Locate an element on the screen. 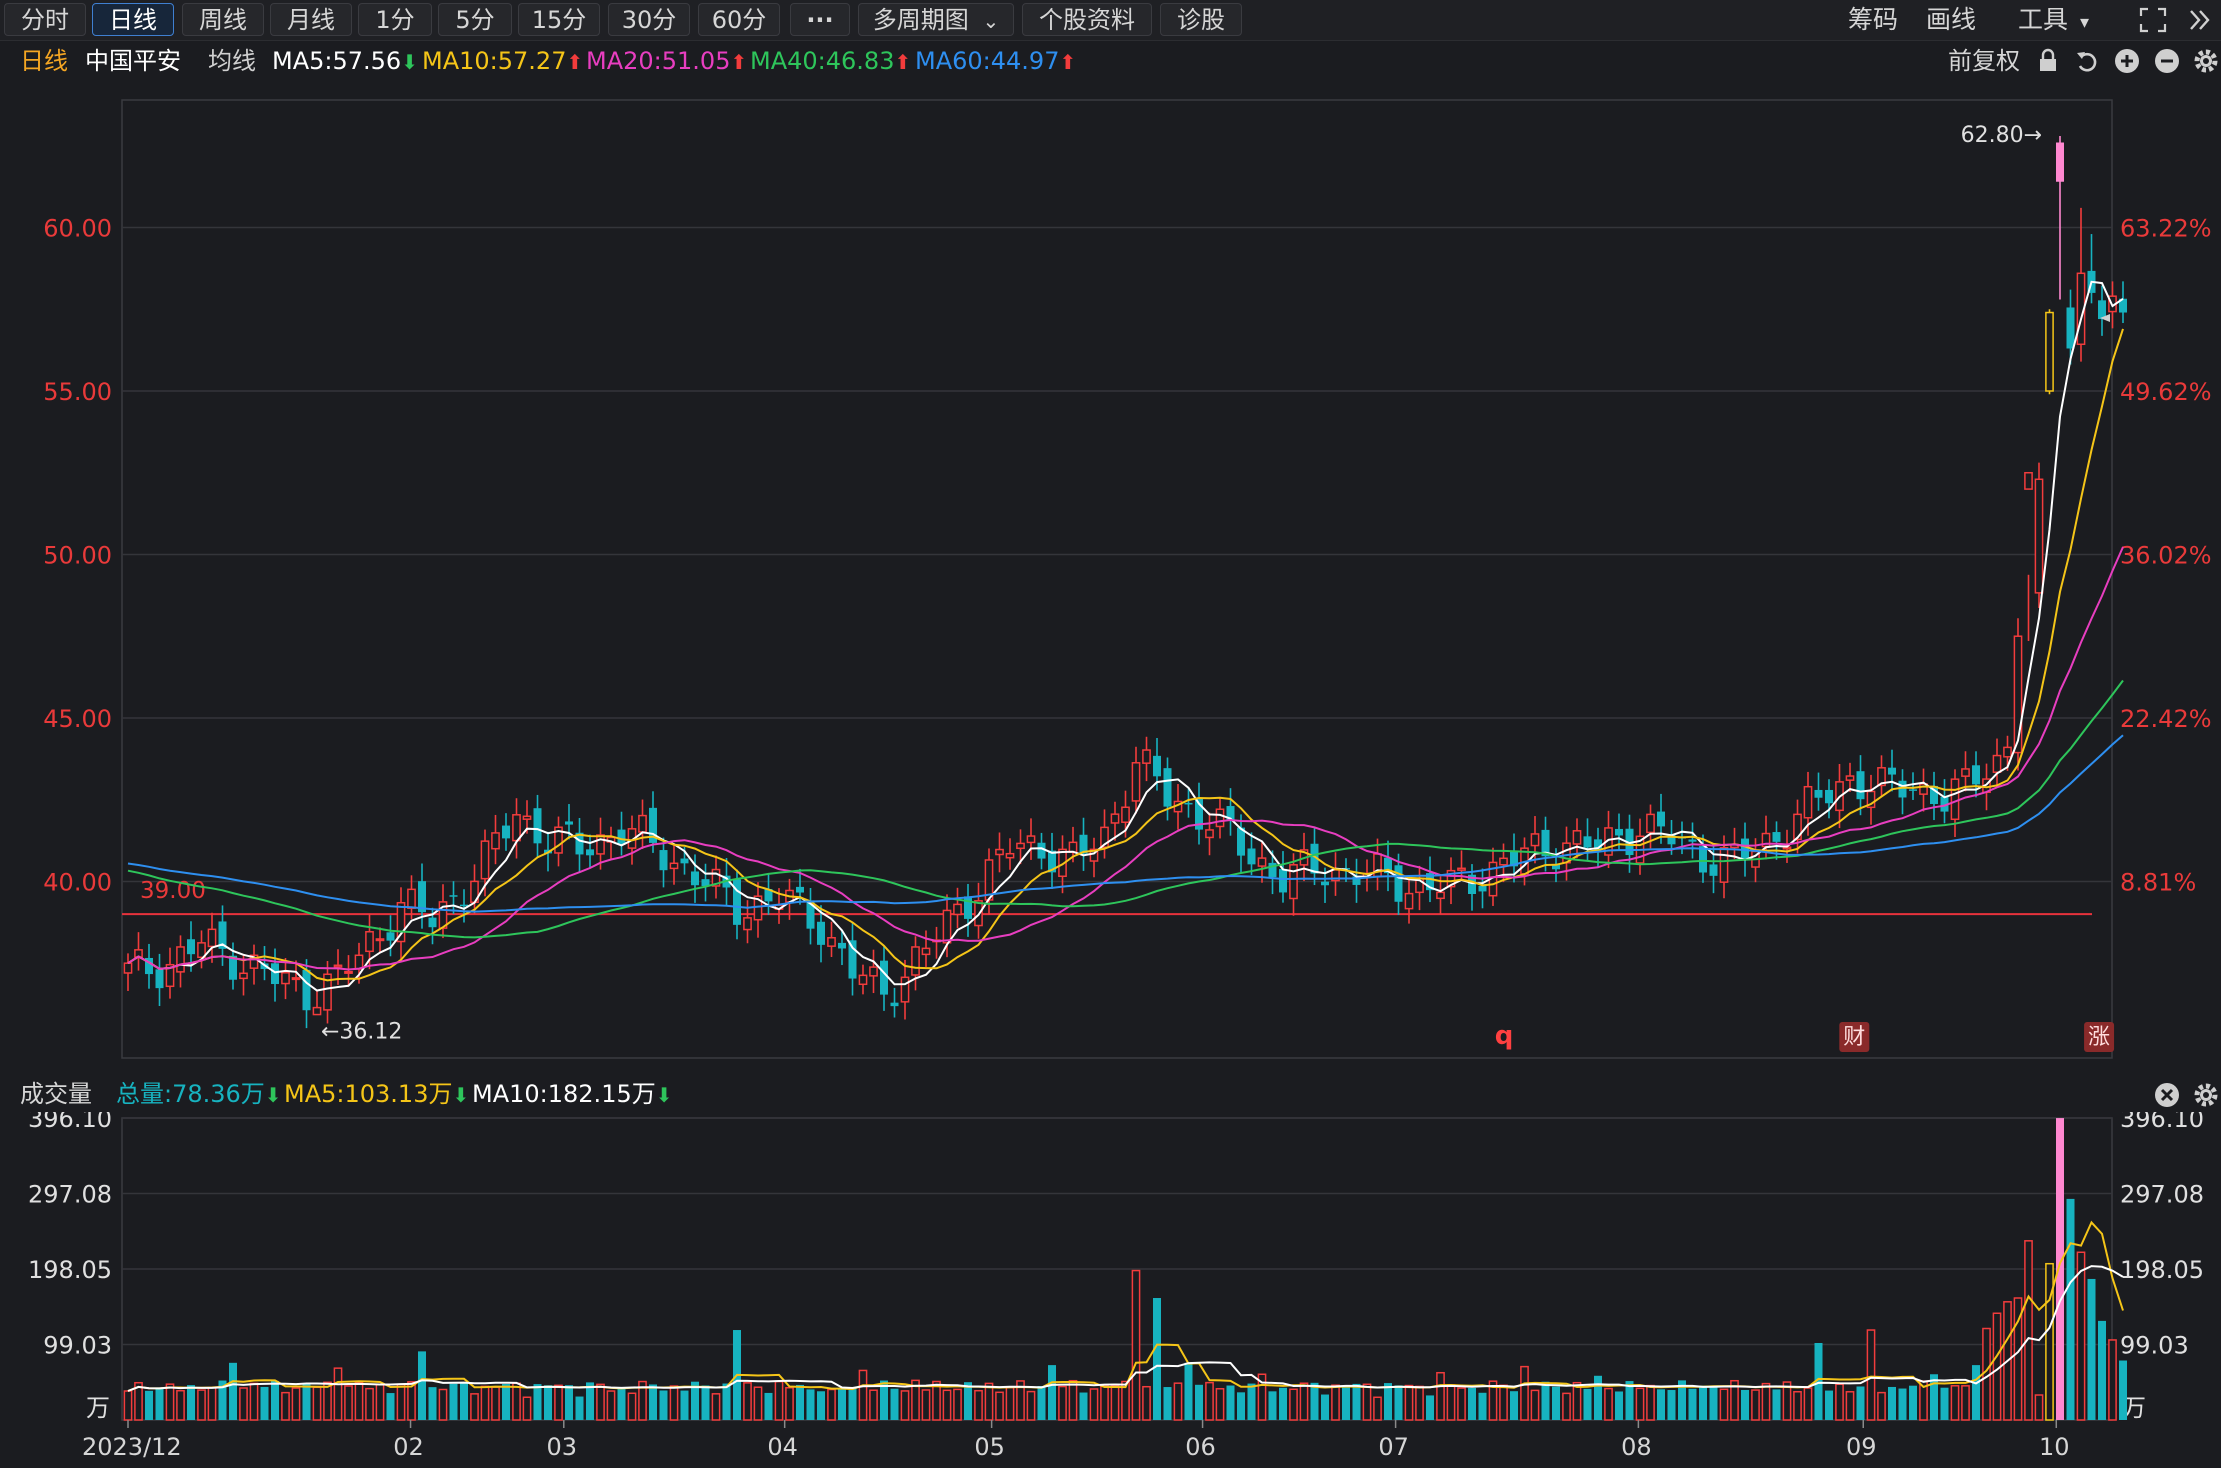  date-tick-label: 07 is located at coordinates (1393, 1447).